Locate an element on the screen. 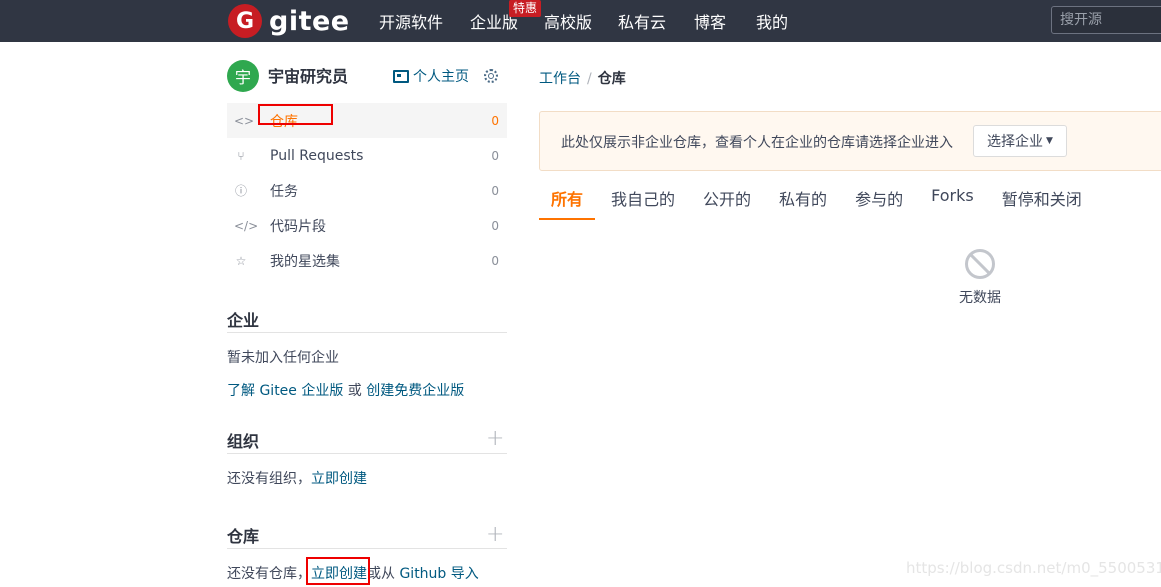 Image resolution: width=1161 pixels, height=587 pixels. notice-banner: 此处仅展示非企业仓库，查看个人在企业的仓库请选择企业进入 选择企业 ▼ is located at coordinates (850, 141).